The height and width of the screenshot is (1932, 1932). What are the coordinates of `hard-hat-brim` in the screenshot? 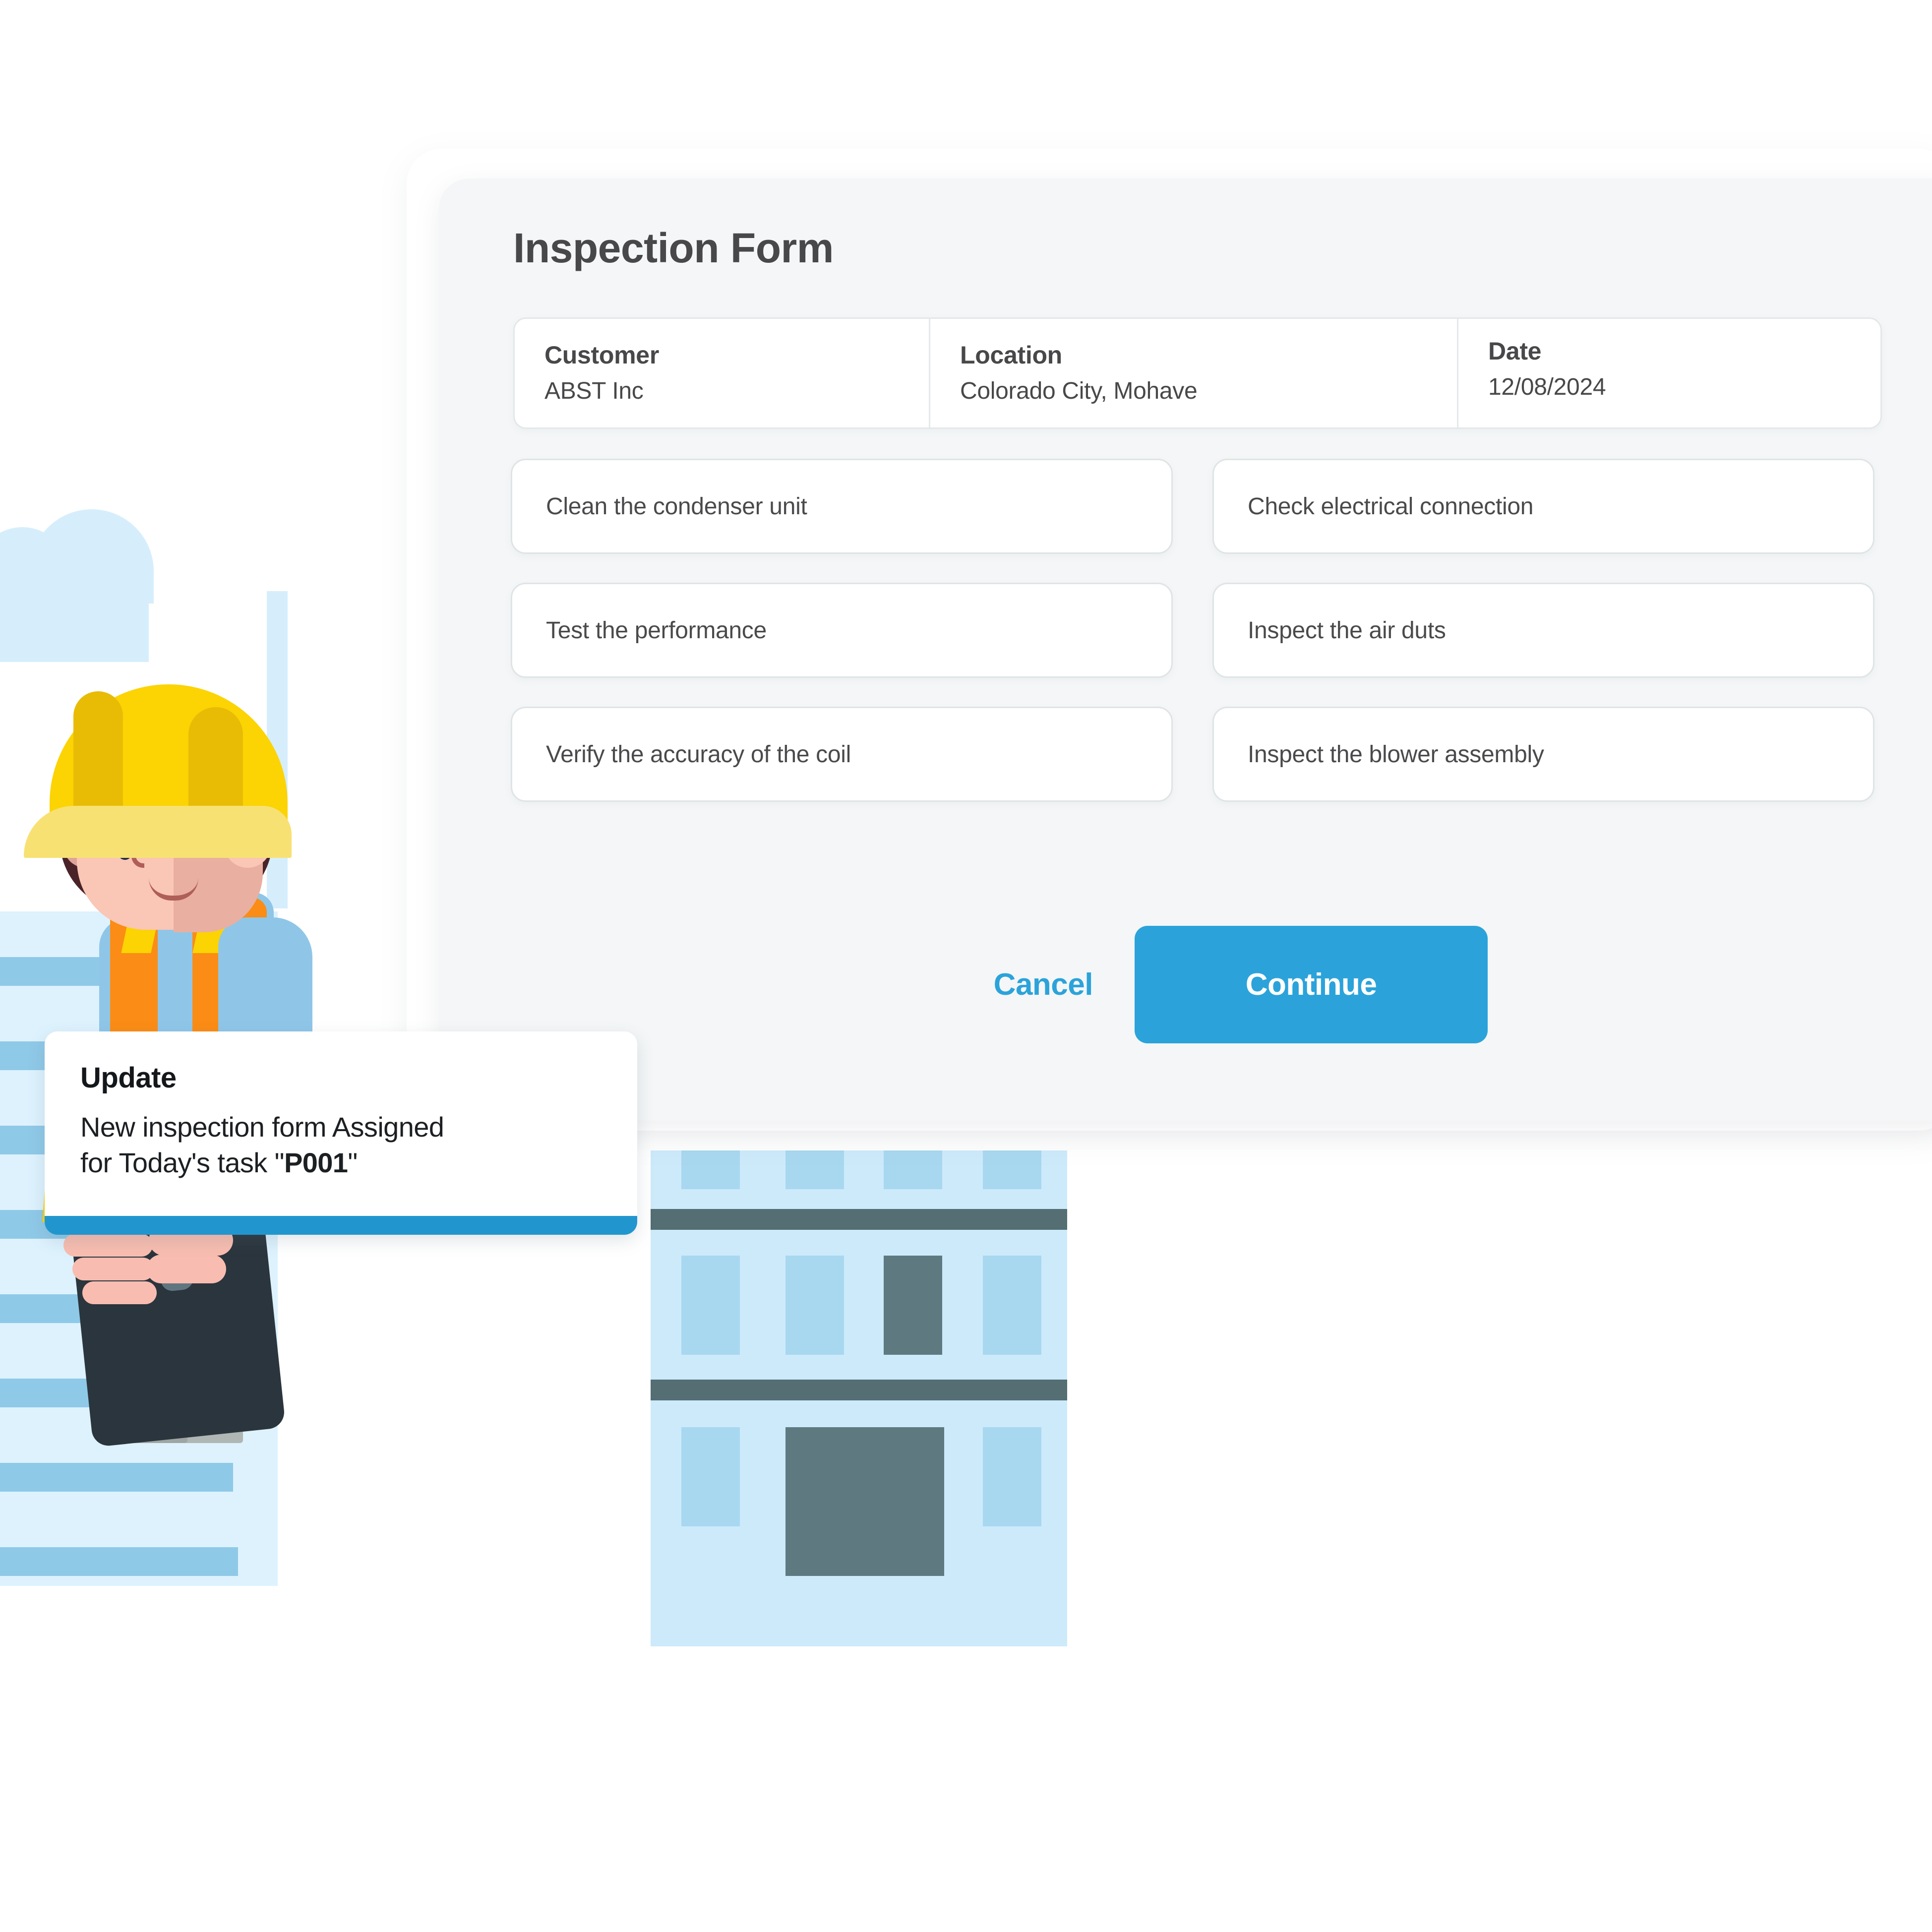 It's located at (158, 832).